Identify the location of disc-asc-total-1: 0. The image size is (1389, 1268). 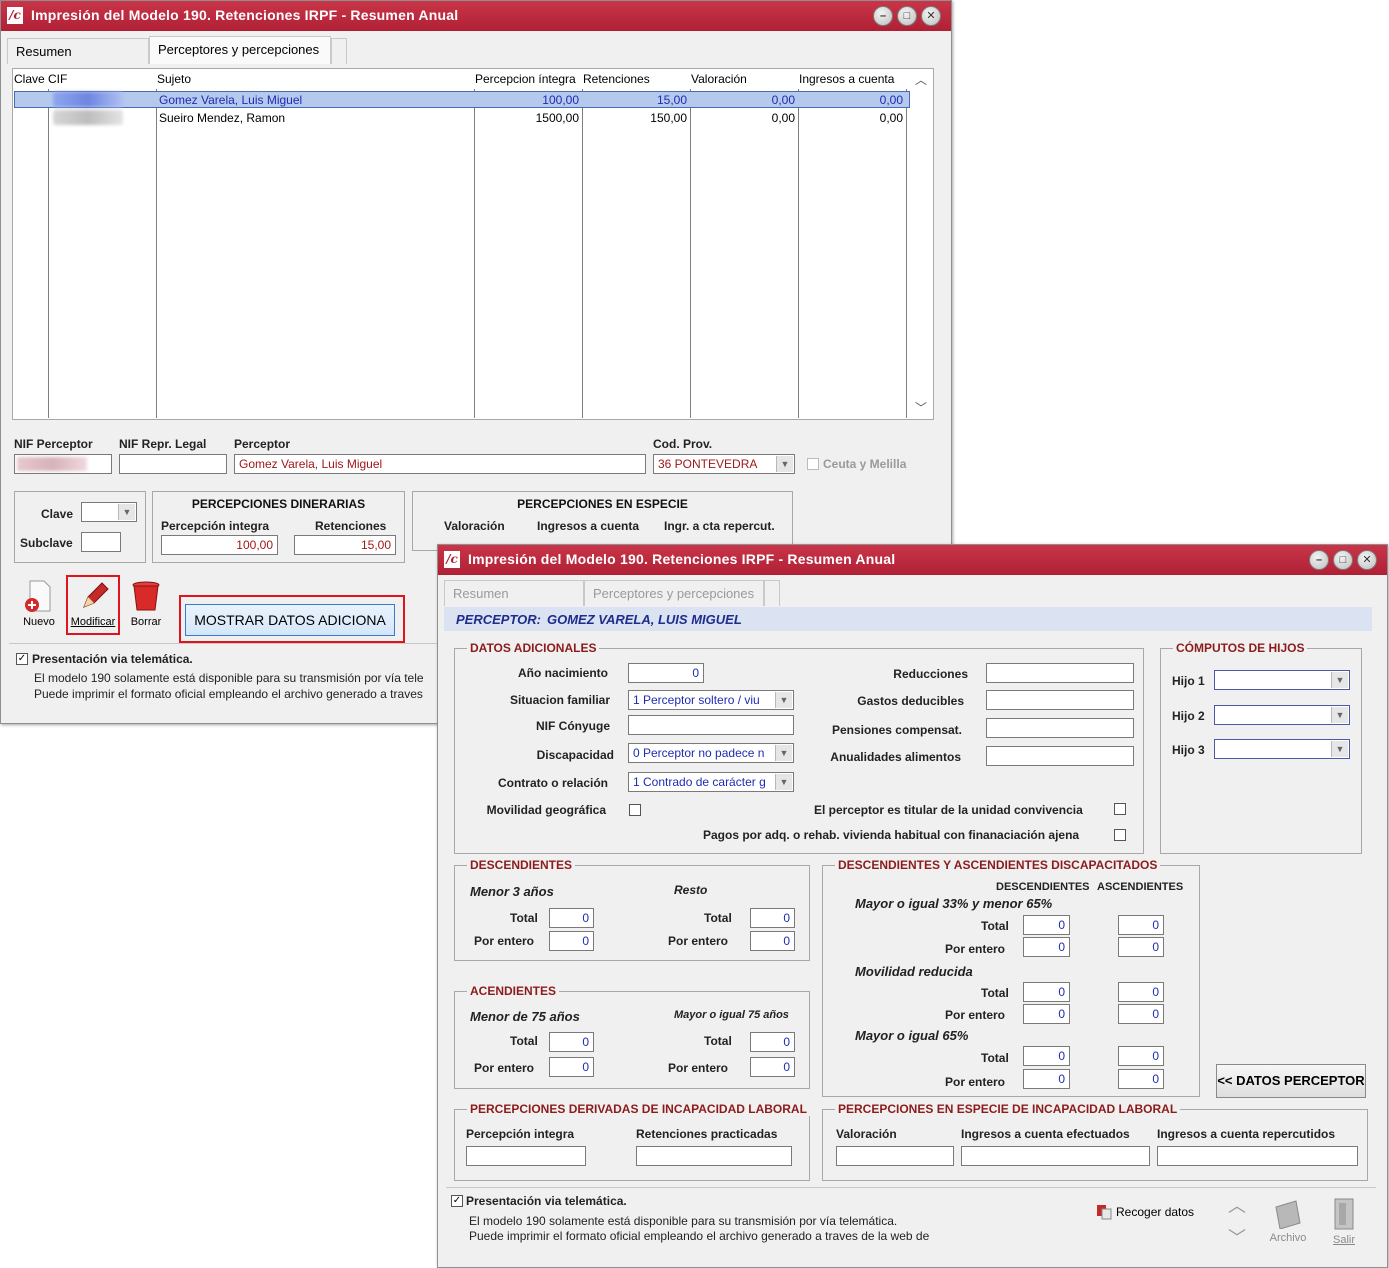
(1141, 925).